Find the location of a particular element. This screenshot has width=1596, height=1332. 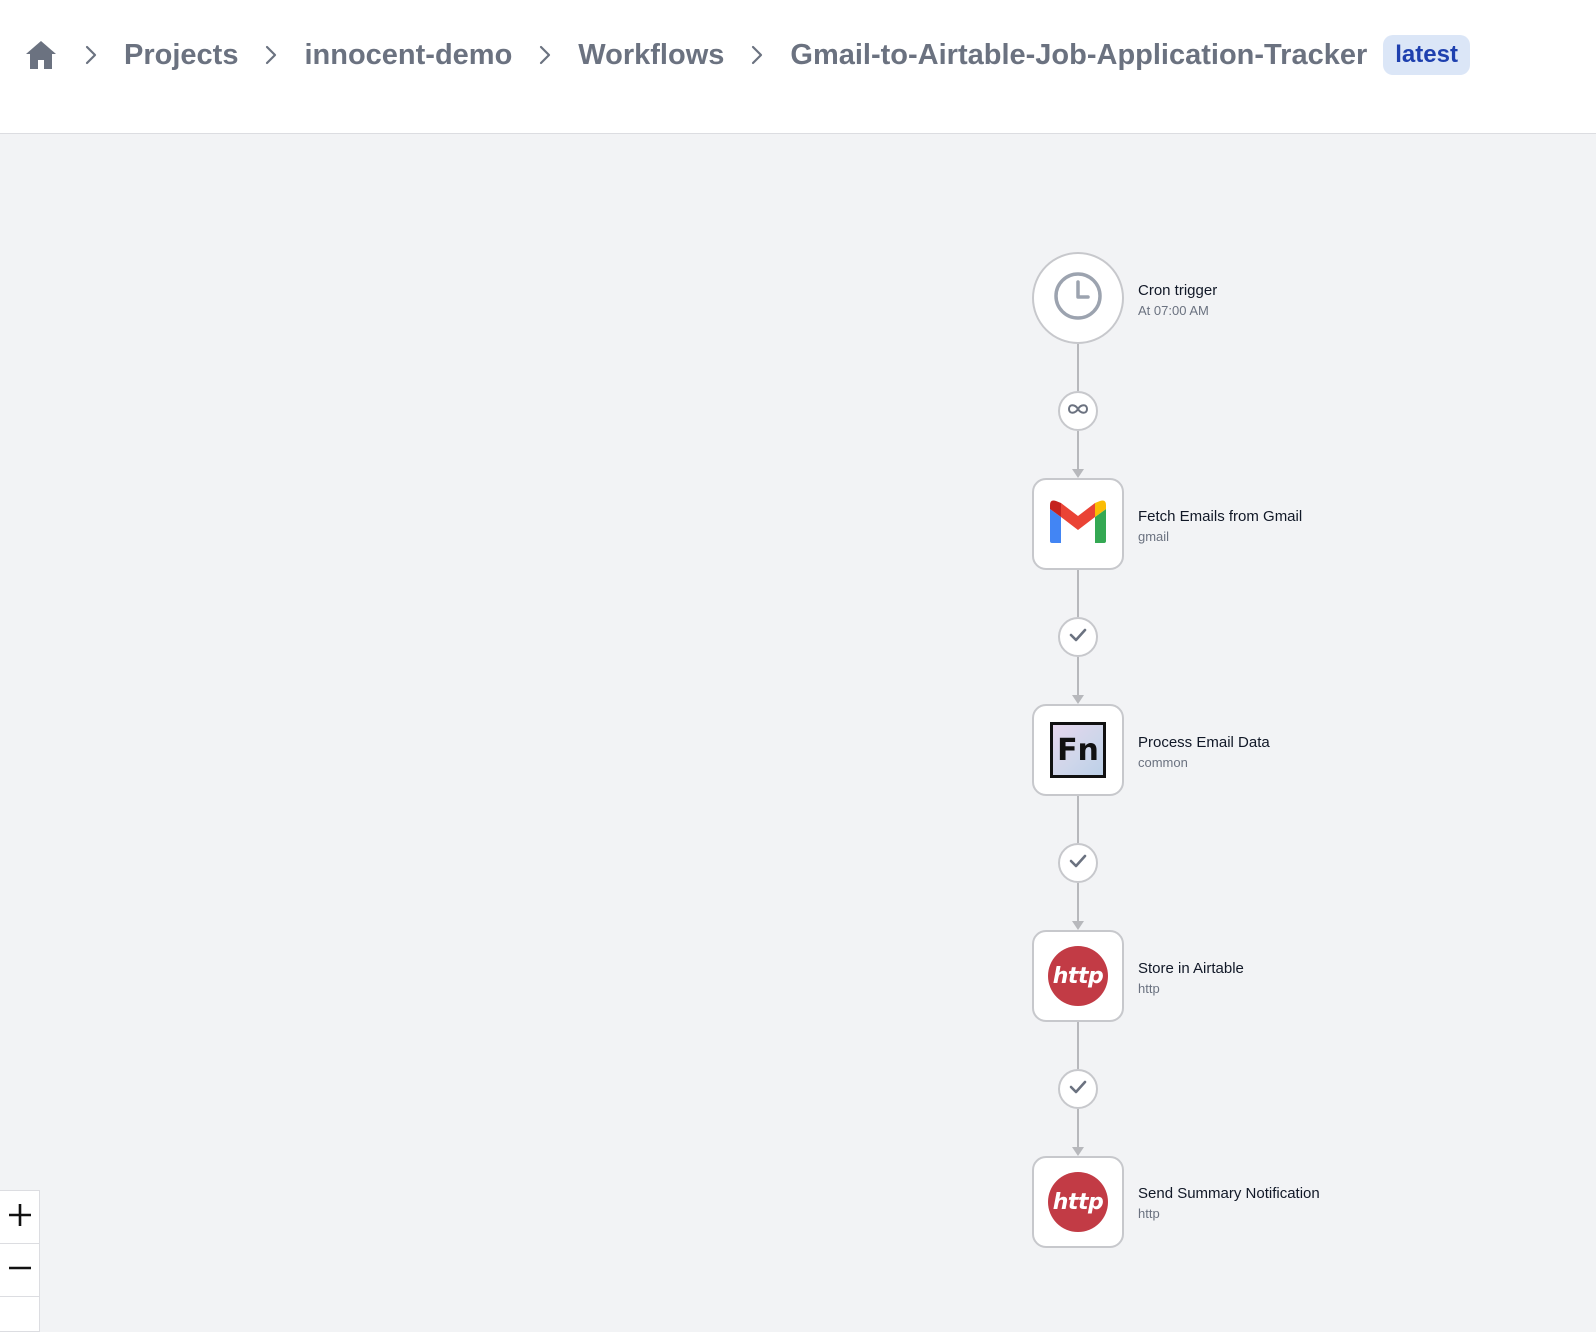

zoom-in-button is located at coordinates (19, 1217).